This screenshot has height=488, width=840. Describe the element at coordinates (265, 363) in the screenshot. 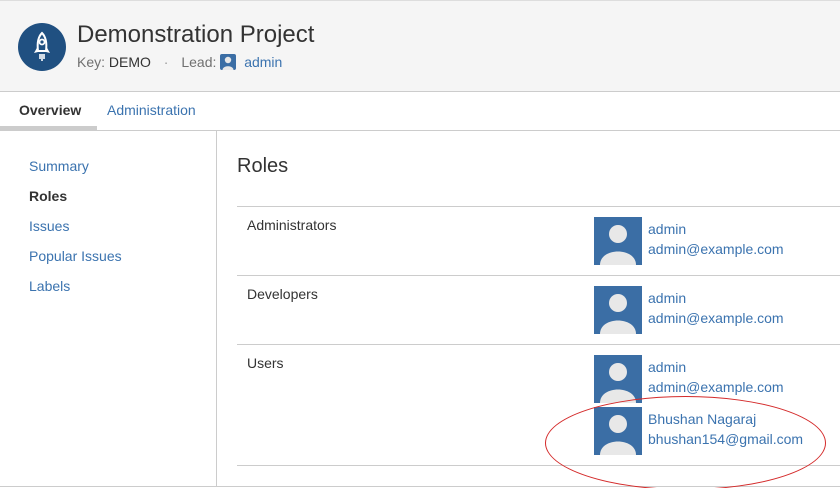

I see `role-name: Users` at that location.